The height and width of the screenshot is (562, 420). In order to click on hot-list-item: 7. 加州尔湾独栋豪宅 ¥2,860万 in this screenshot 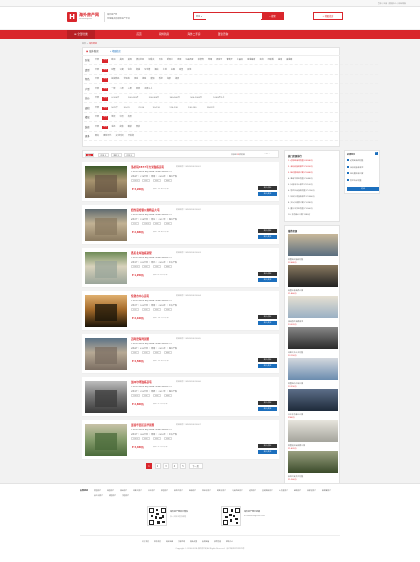, I will do `click(301, 196)`.